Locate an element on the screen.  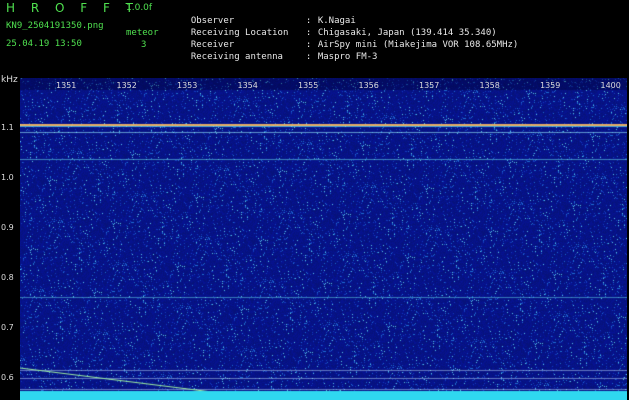
x-tick-label: 1356 is located at coordinates (368, 85).